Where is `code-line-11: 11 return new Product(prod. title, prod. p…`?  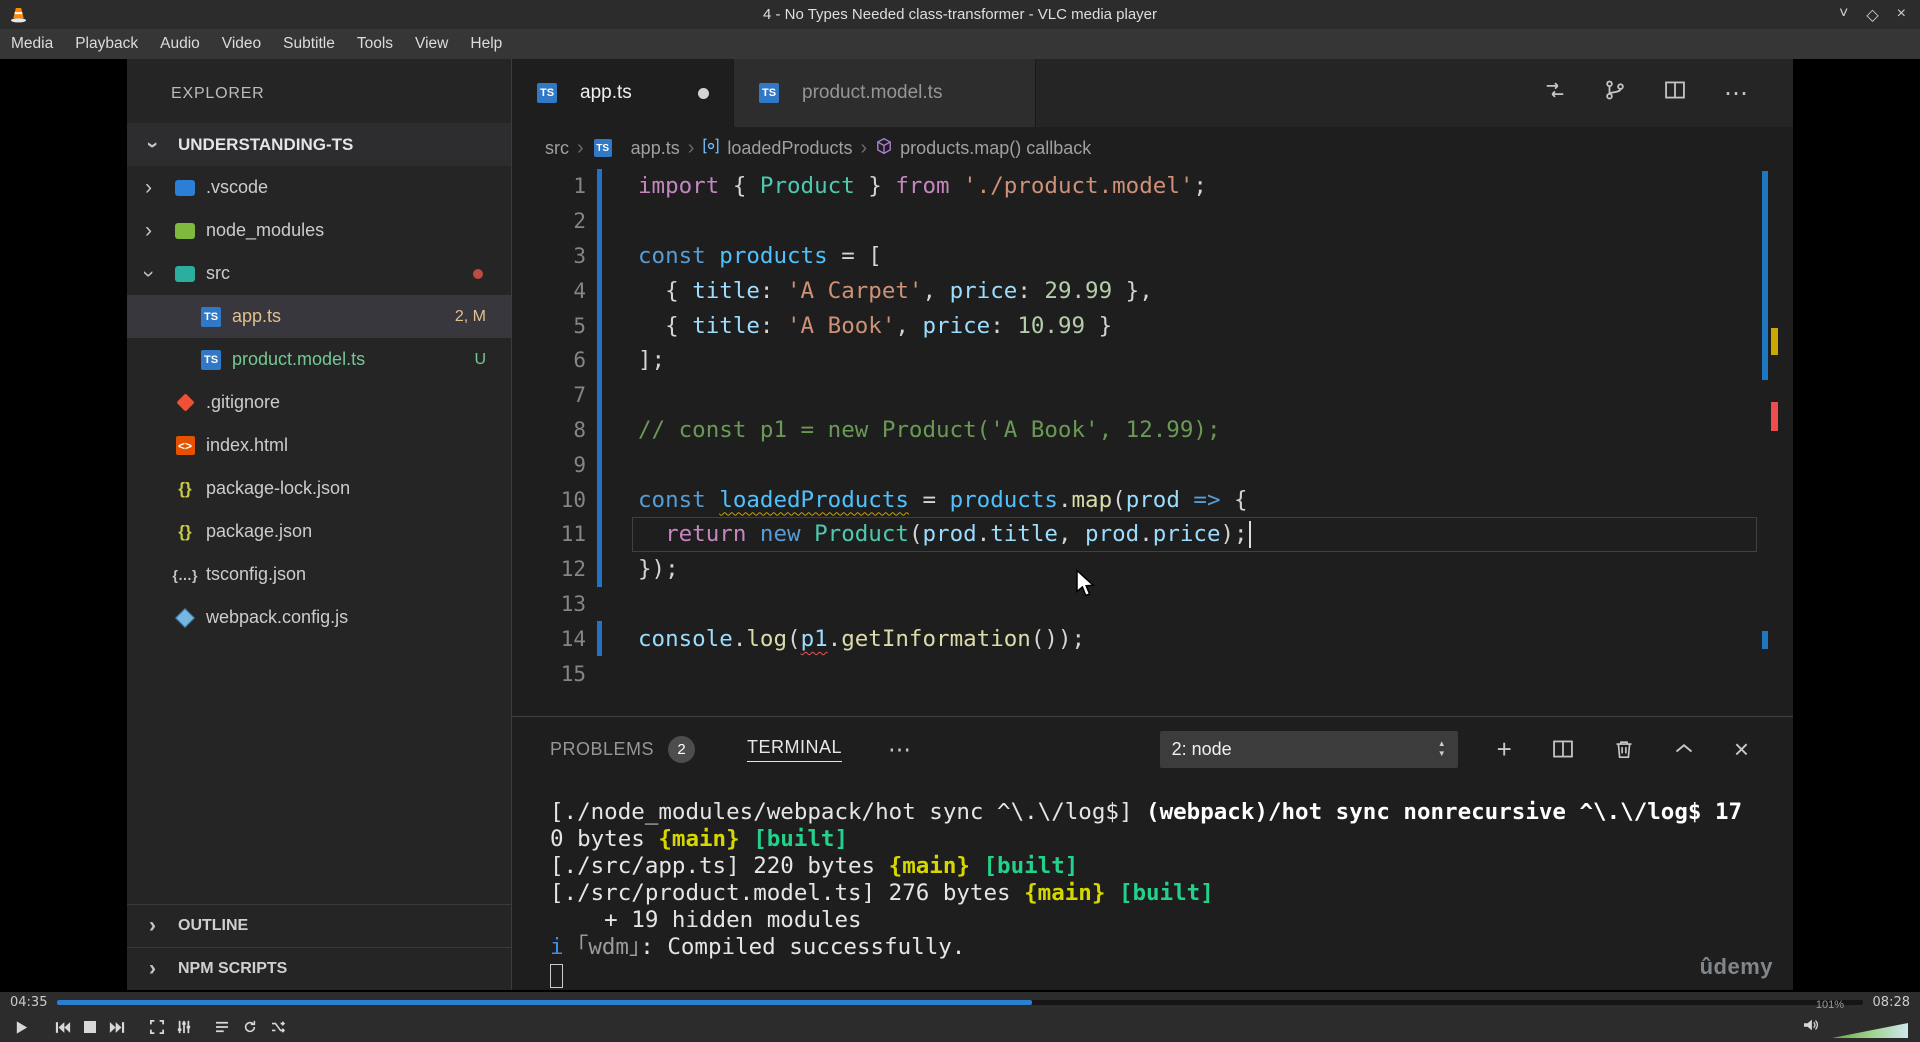
code-line-11: 11 return new Product(prod. title, prod. p… is located at coordinates (1152, 534).